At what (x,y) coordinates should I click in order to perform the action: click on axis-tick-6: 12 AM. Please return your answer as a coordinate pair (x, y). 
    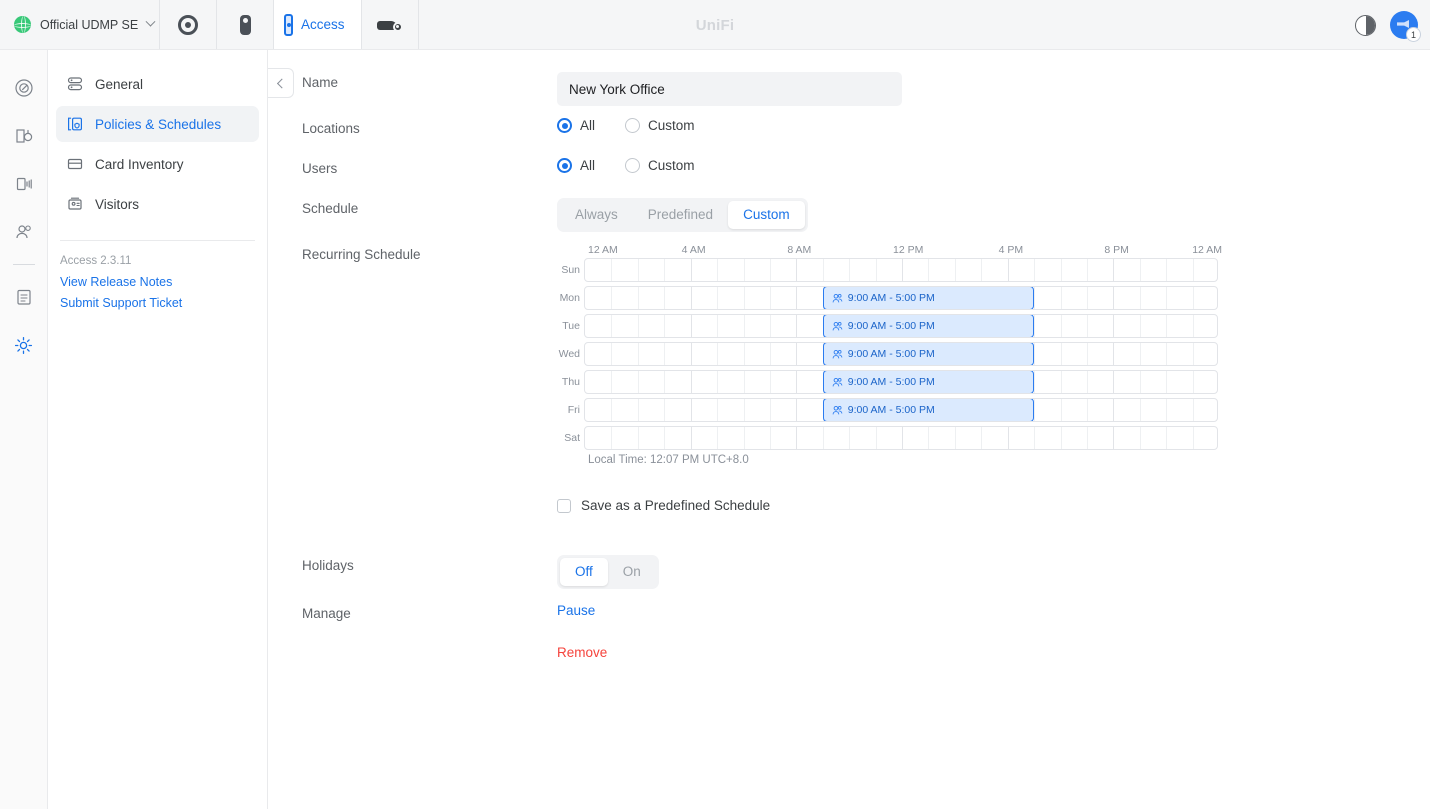
    Looking at the image, I should click on (1207, 250).